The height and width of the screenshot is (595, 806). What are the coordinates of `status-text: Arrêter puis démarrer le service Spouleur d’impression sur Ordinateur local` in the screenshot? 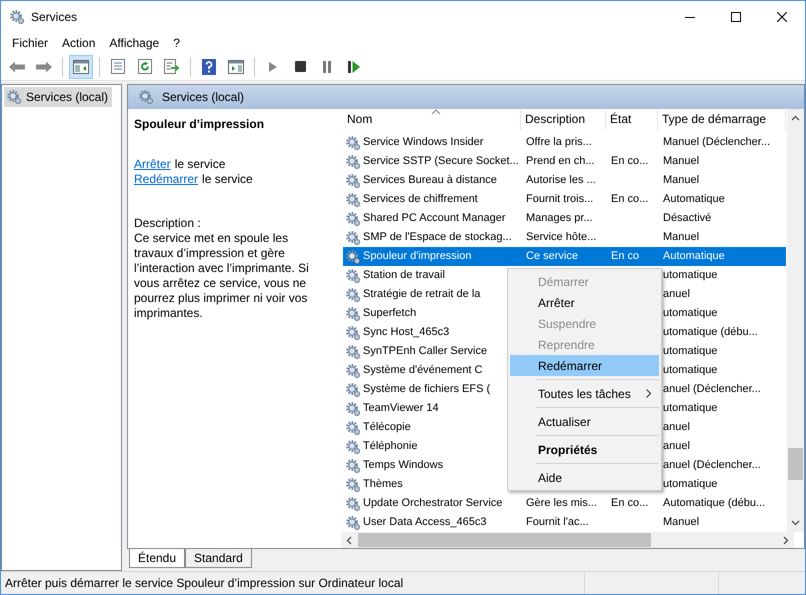 It's located at (293, 583).